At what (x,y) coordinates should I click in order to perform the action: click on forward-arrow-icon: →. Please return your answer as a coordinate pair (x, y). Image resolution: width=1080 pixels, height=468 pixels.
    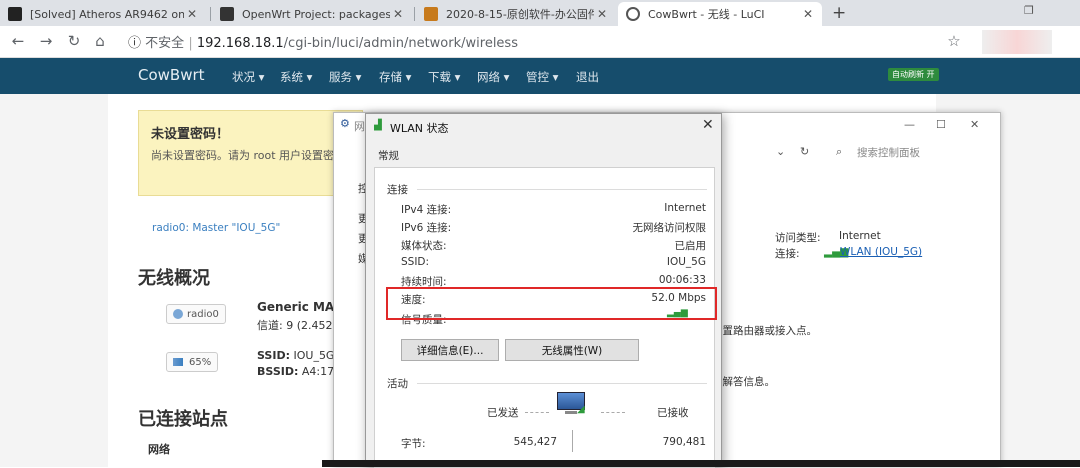
    Looking at the image, I should click on (46, 41).